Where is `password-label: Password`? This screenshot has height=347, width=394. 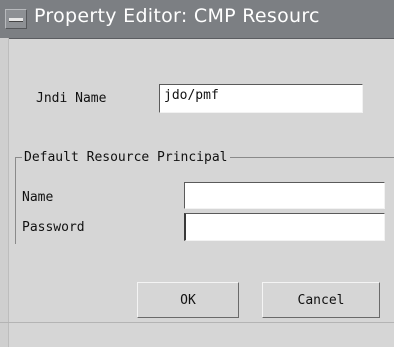 password-label: Password is located at coordinates (53, 227).